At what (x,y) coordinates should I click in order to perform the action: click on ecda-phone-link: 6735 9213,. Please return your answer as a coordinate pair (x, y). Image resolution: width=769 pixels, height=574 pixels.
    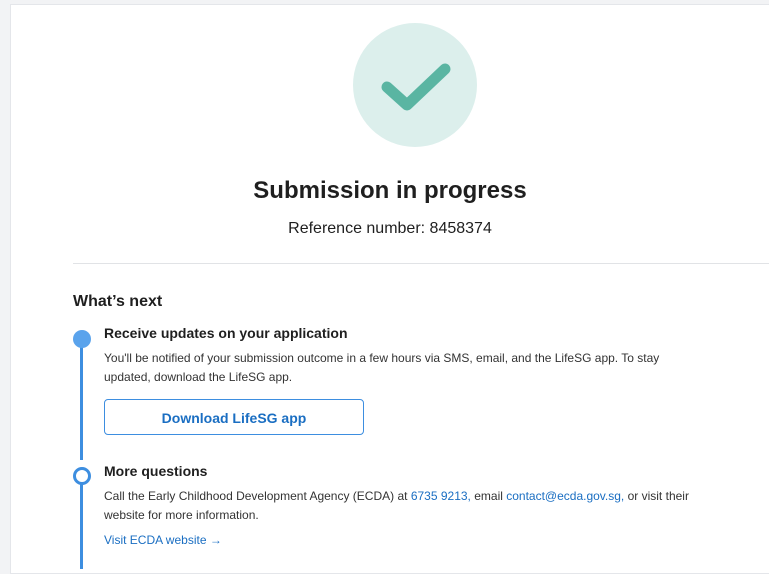
    Looking at the image, I should click on (441, 496).